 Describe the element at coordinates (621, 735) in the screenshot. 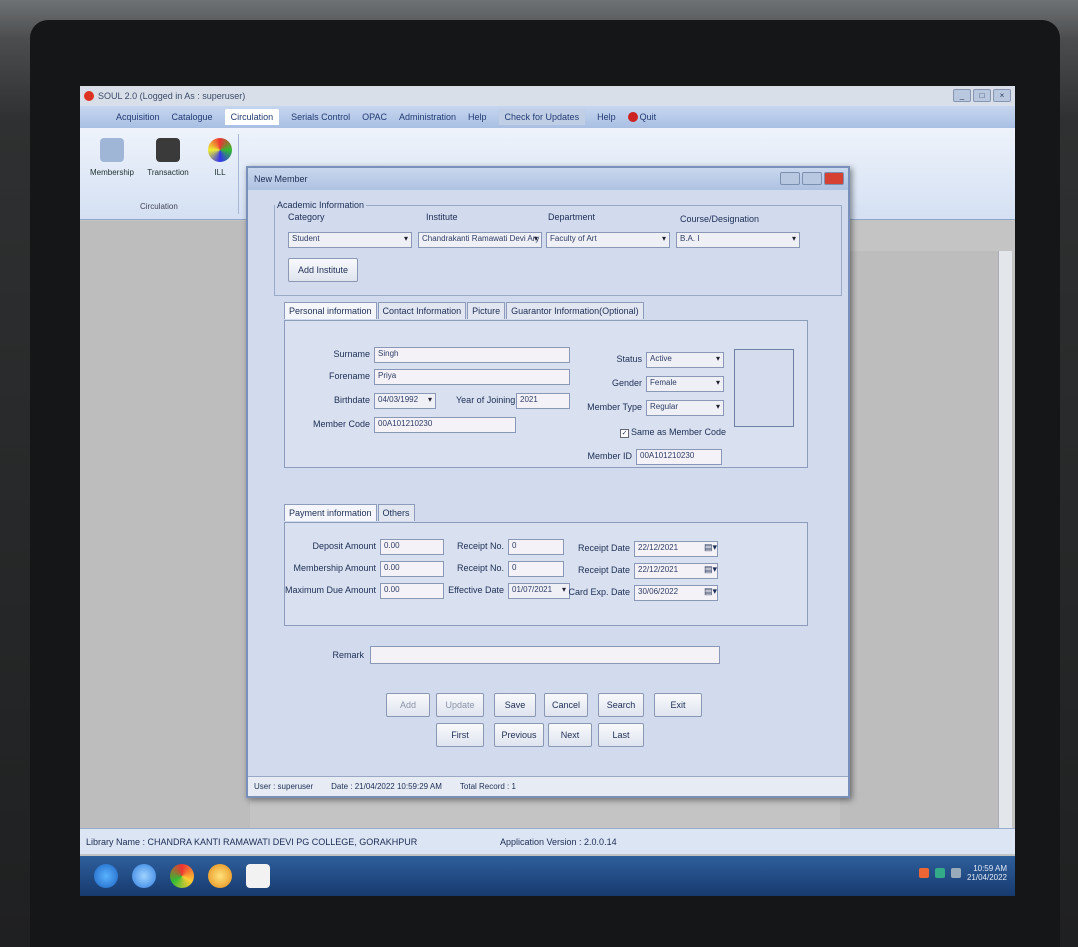

I see `last-button: Last` at that location.